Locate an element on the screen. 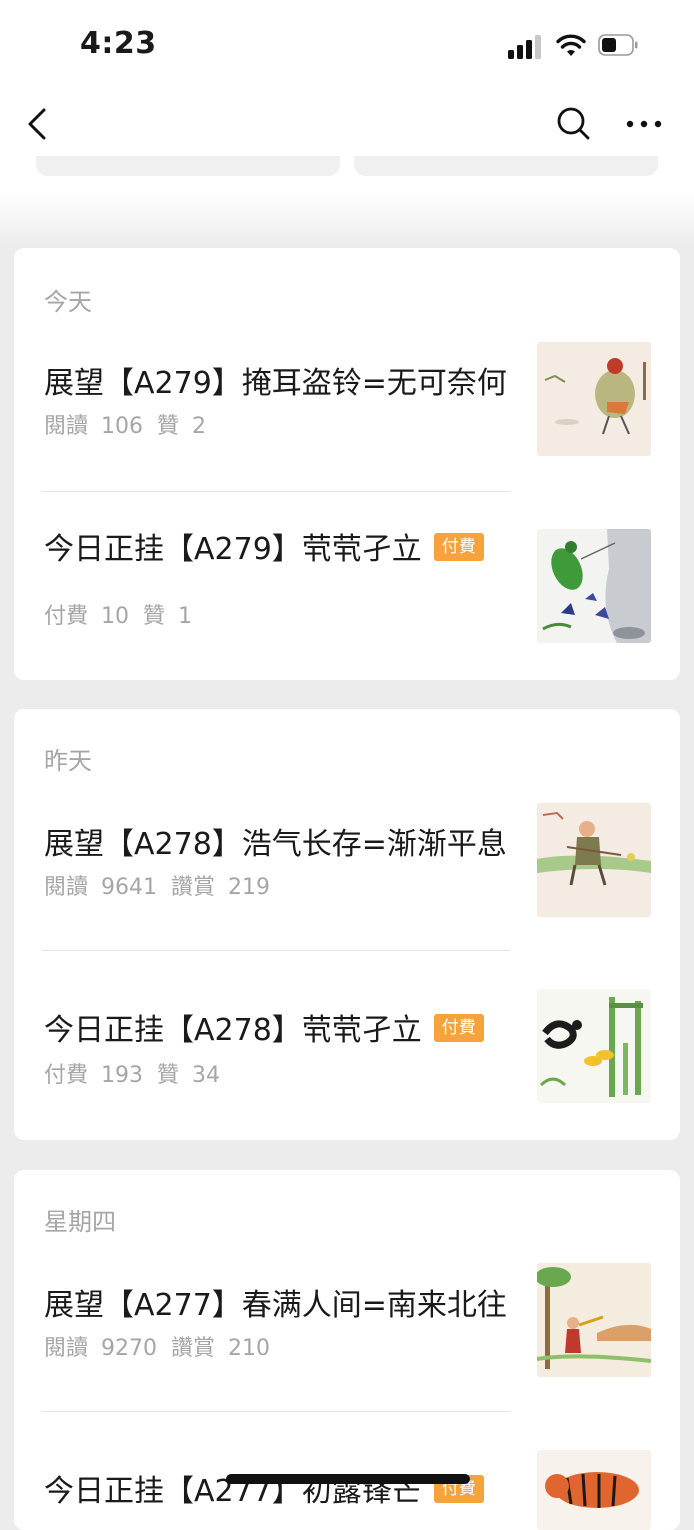 Image resolution: width=694 pixels, height=1530 pixels. filter-tab-right is located at coordinates (506, 166).